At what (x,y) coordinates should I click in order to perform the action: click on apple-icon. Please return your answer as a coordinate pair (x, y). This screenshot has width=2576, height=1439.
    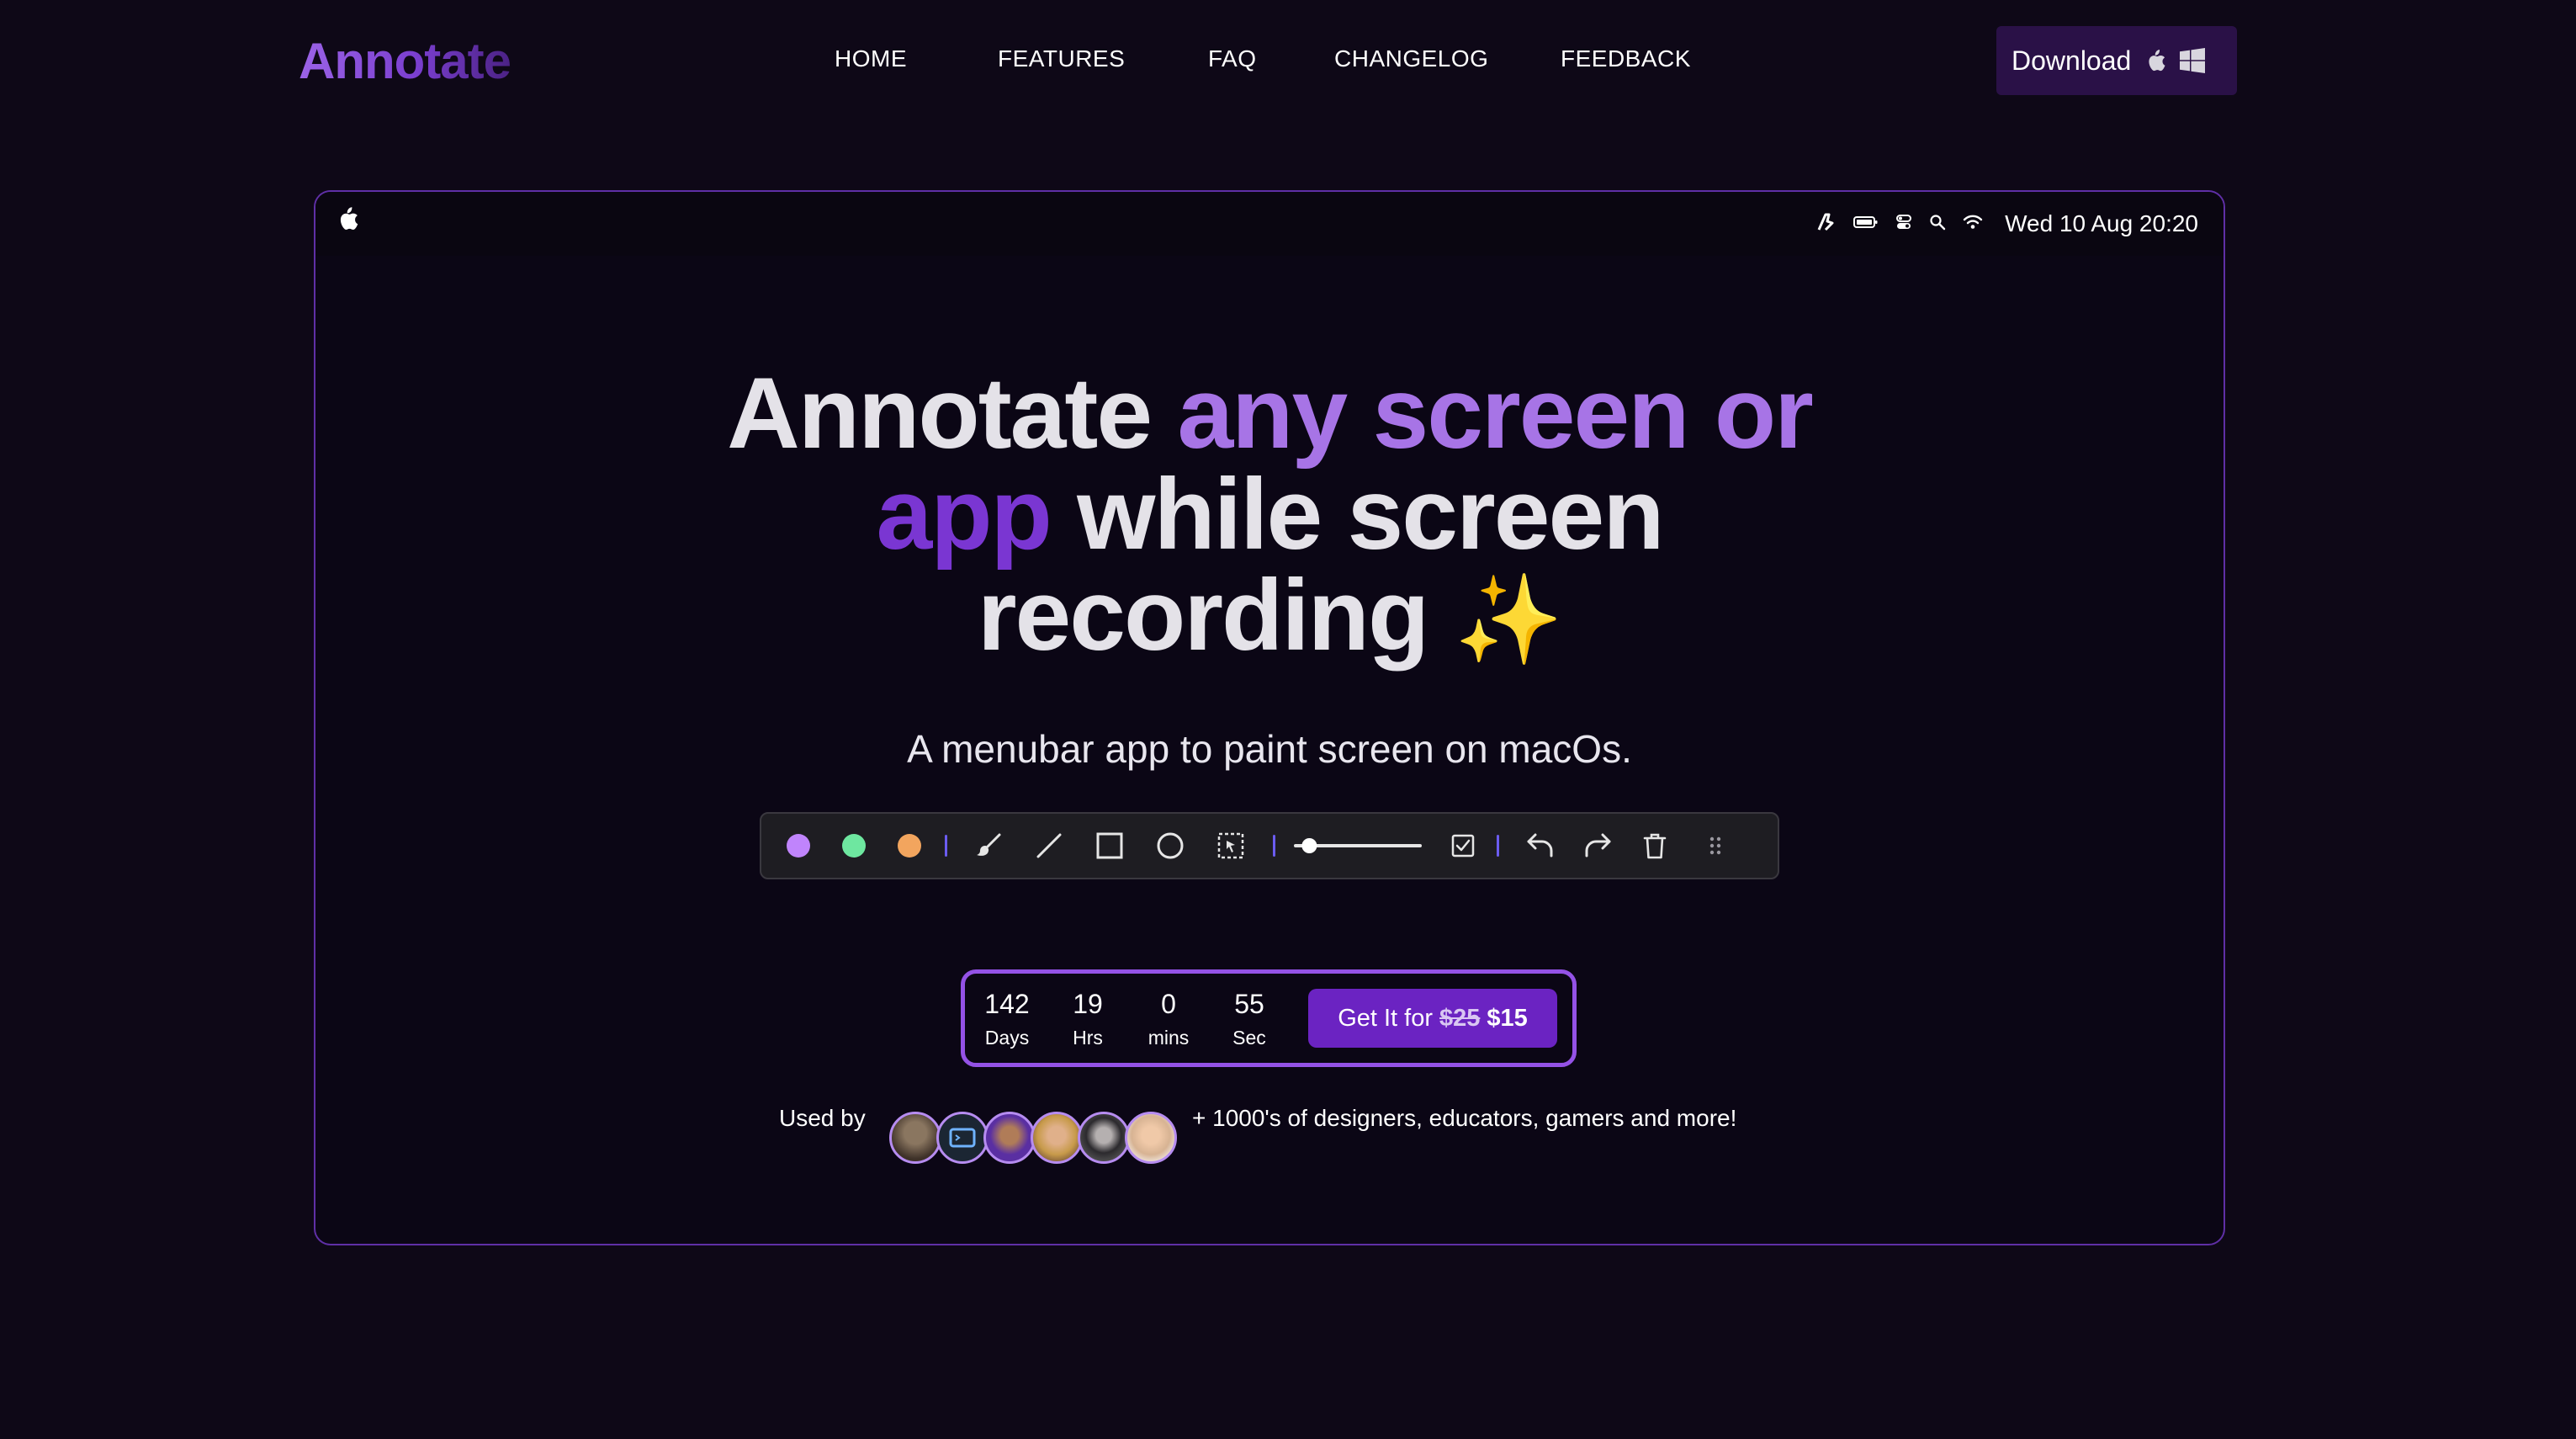
    Looking at the image, I should click on (2155, 60).